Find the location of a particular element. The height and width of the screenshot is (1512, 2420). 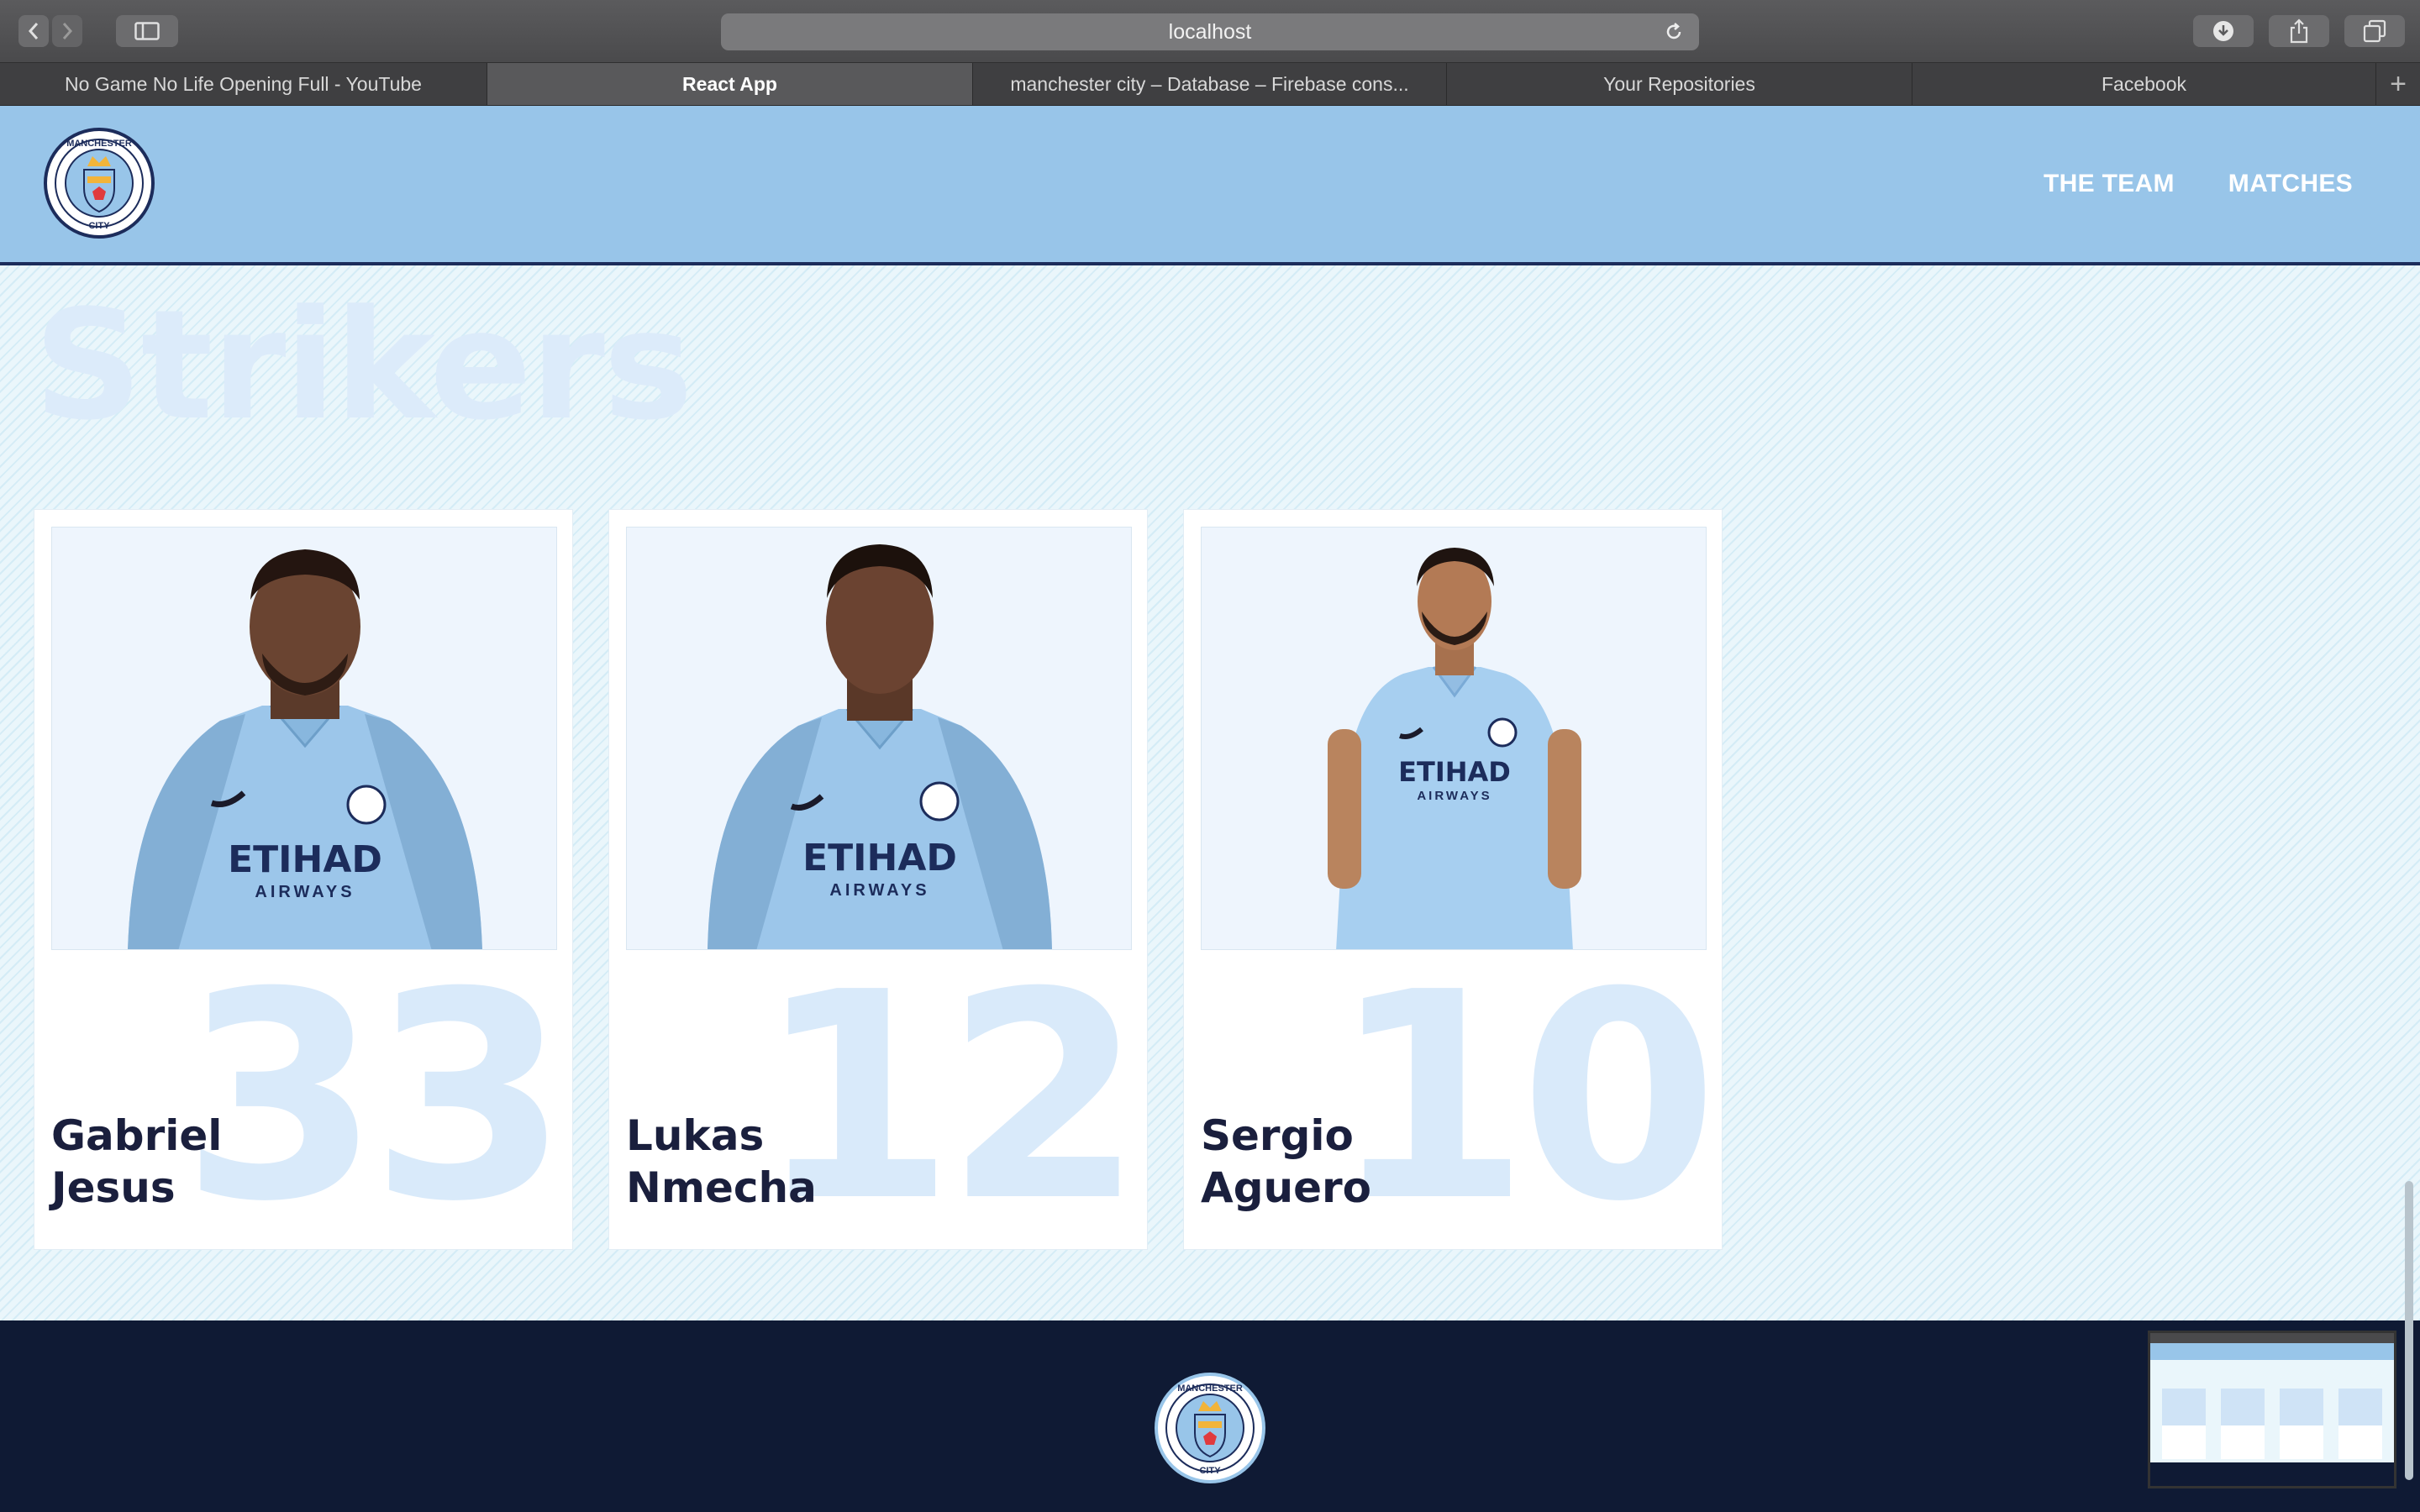

download-icon is located at coordinates (2223, 31).